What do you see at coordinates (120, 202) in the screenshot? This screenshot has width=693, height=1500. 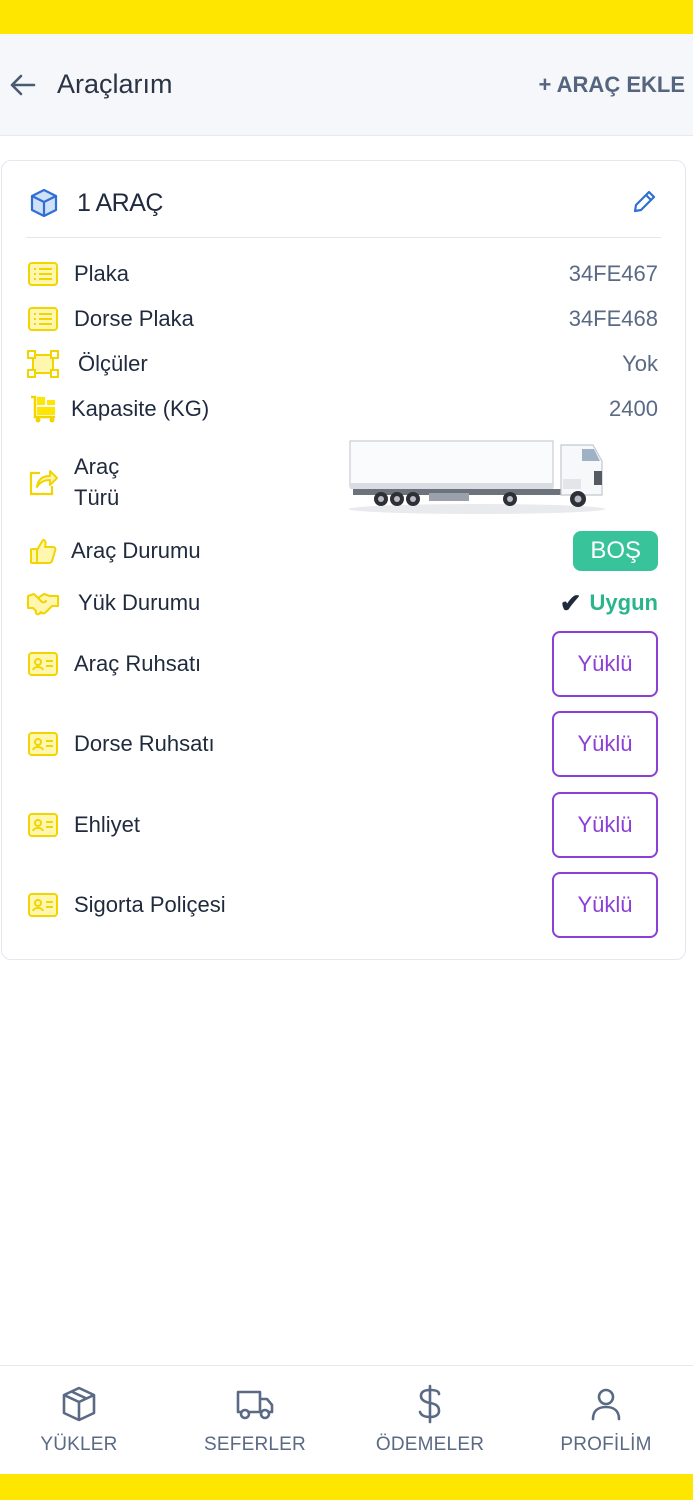 I see `vehicle-count-title: 1 ARAÇ` at bounding box center [120, 202].